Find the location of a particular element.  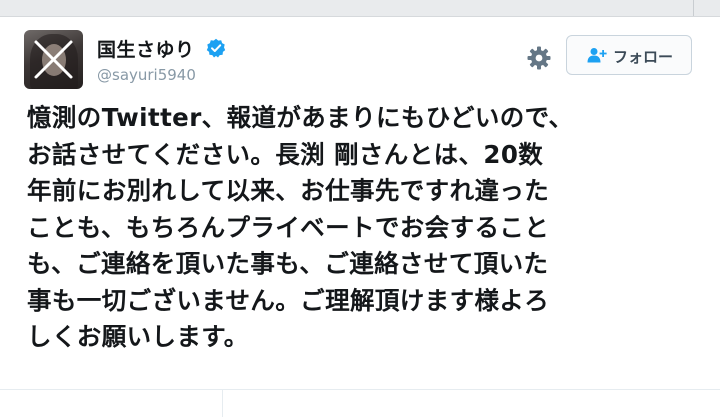

follow-label: フォロー is located at coordinates (643, 57).